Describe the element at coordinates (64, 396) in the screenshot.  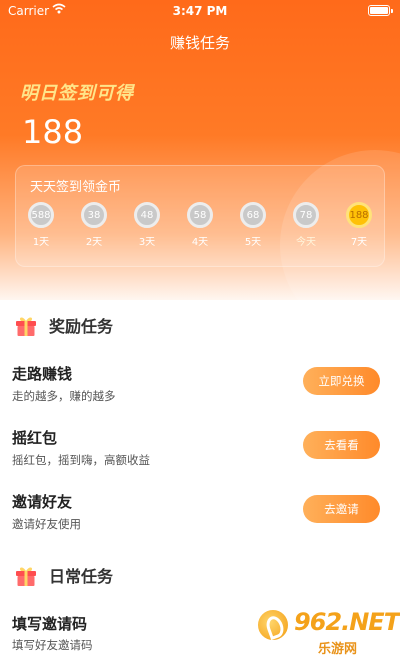
I see `task-desc: 走的越多，赚的越多` at that location.